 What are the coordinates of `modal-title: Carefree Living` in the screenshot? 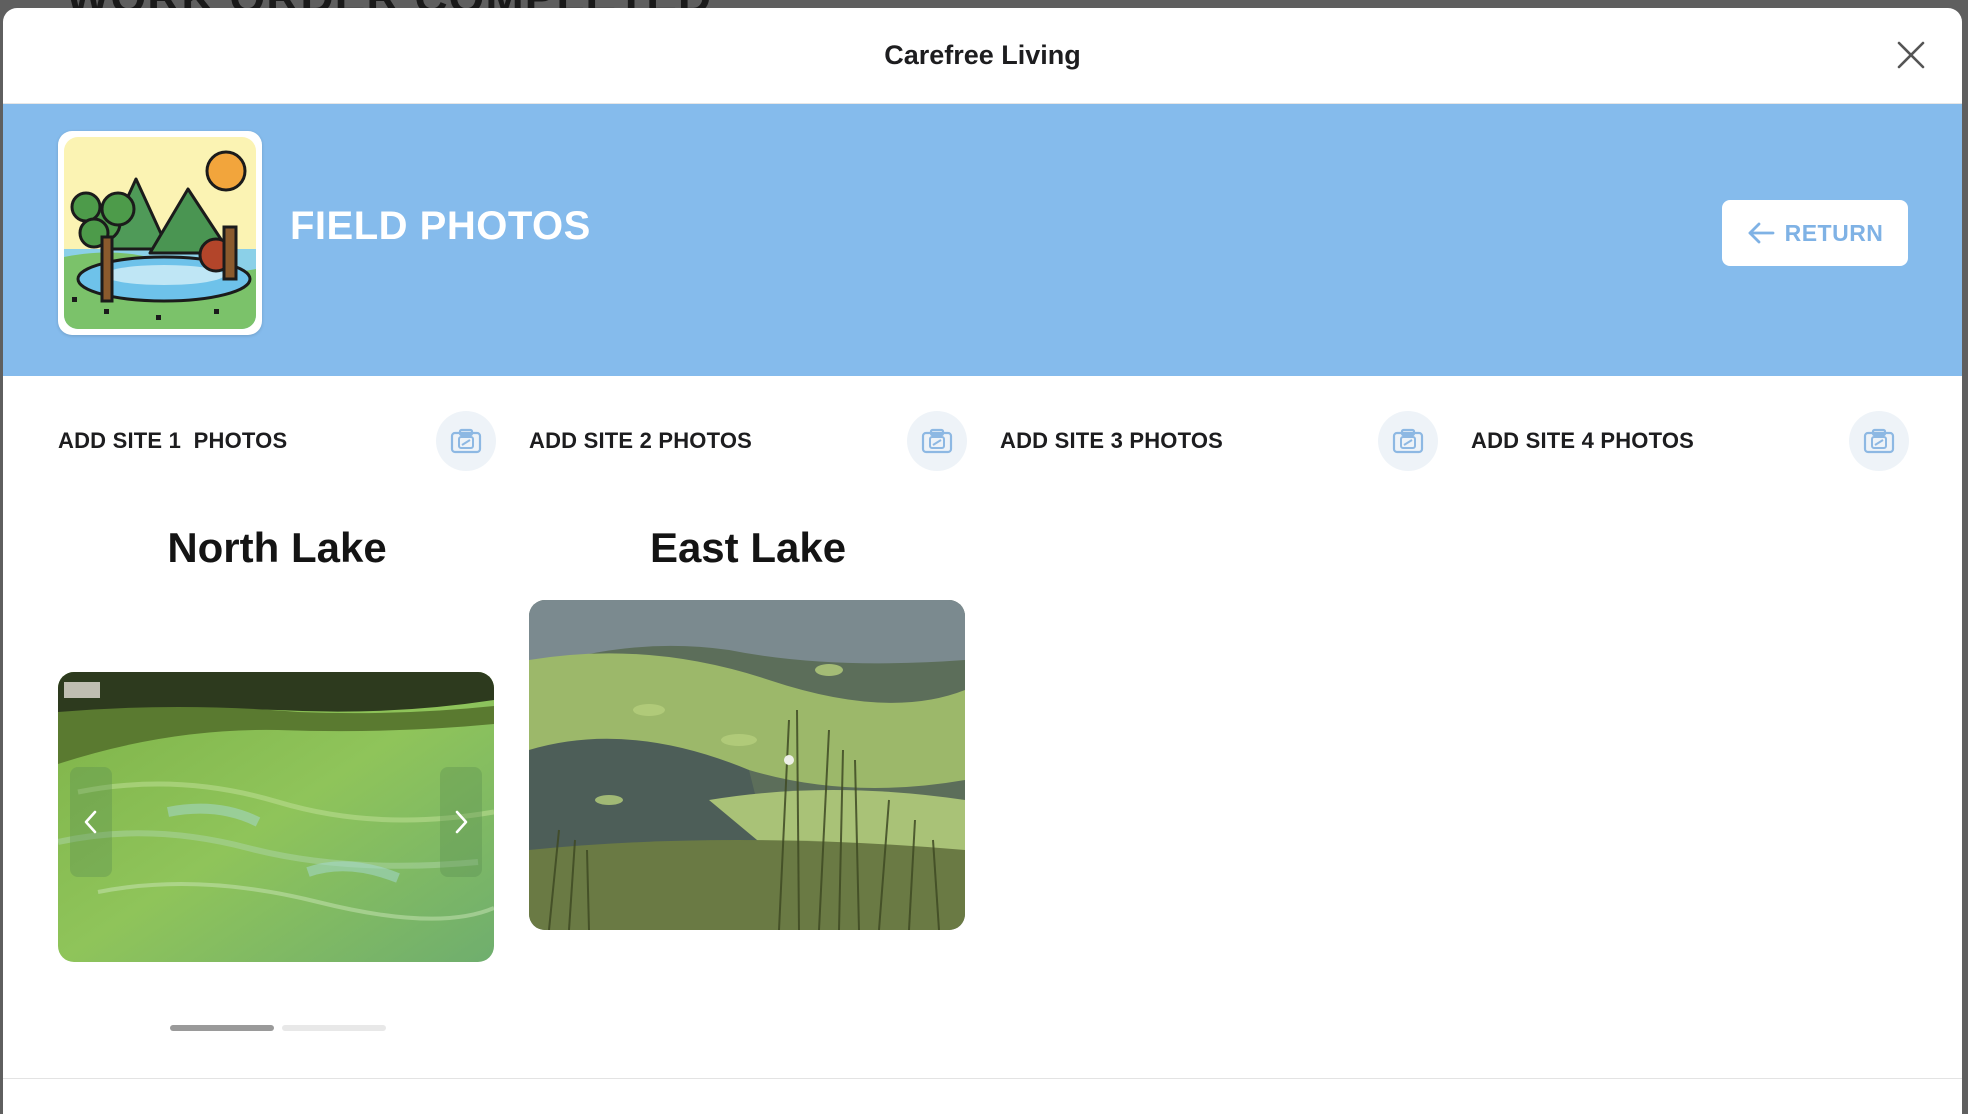 It's located at (982, 55).